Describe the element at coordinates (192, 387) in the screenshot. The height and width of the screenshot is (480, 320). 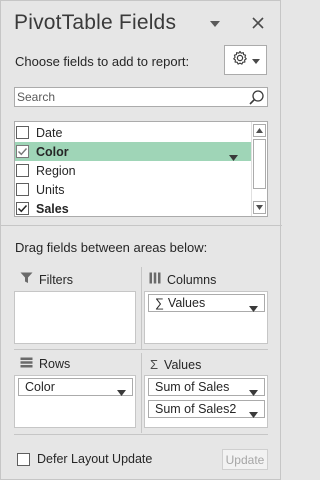
I see `values-item-label: Sum of Sales` at that location.